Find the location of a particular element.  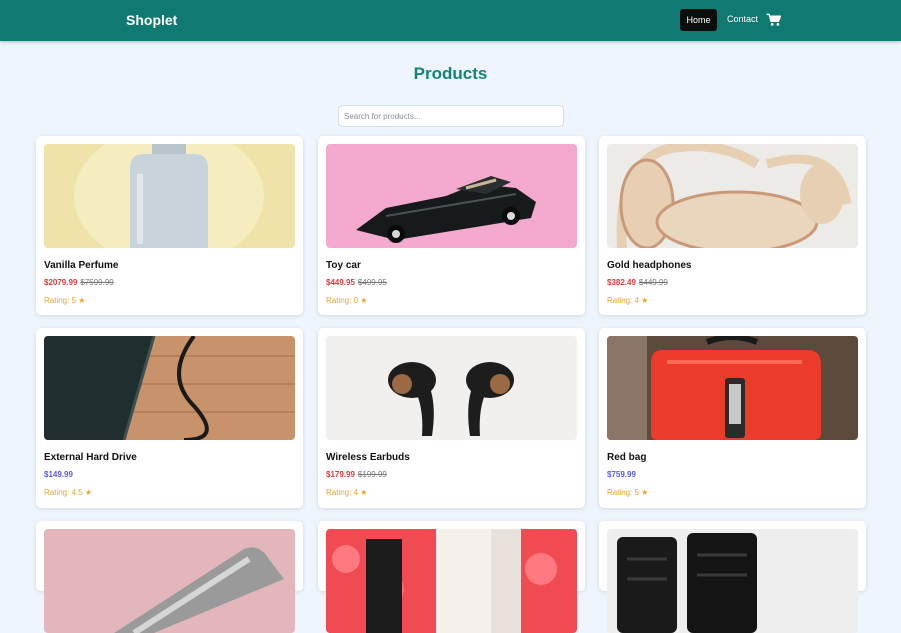

product-price-row: $2079.99 $7599.99 is located at coordinates (79, 282).